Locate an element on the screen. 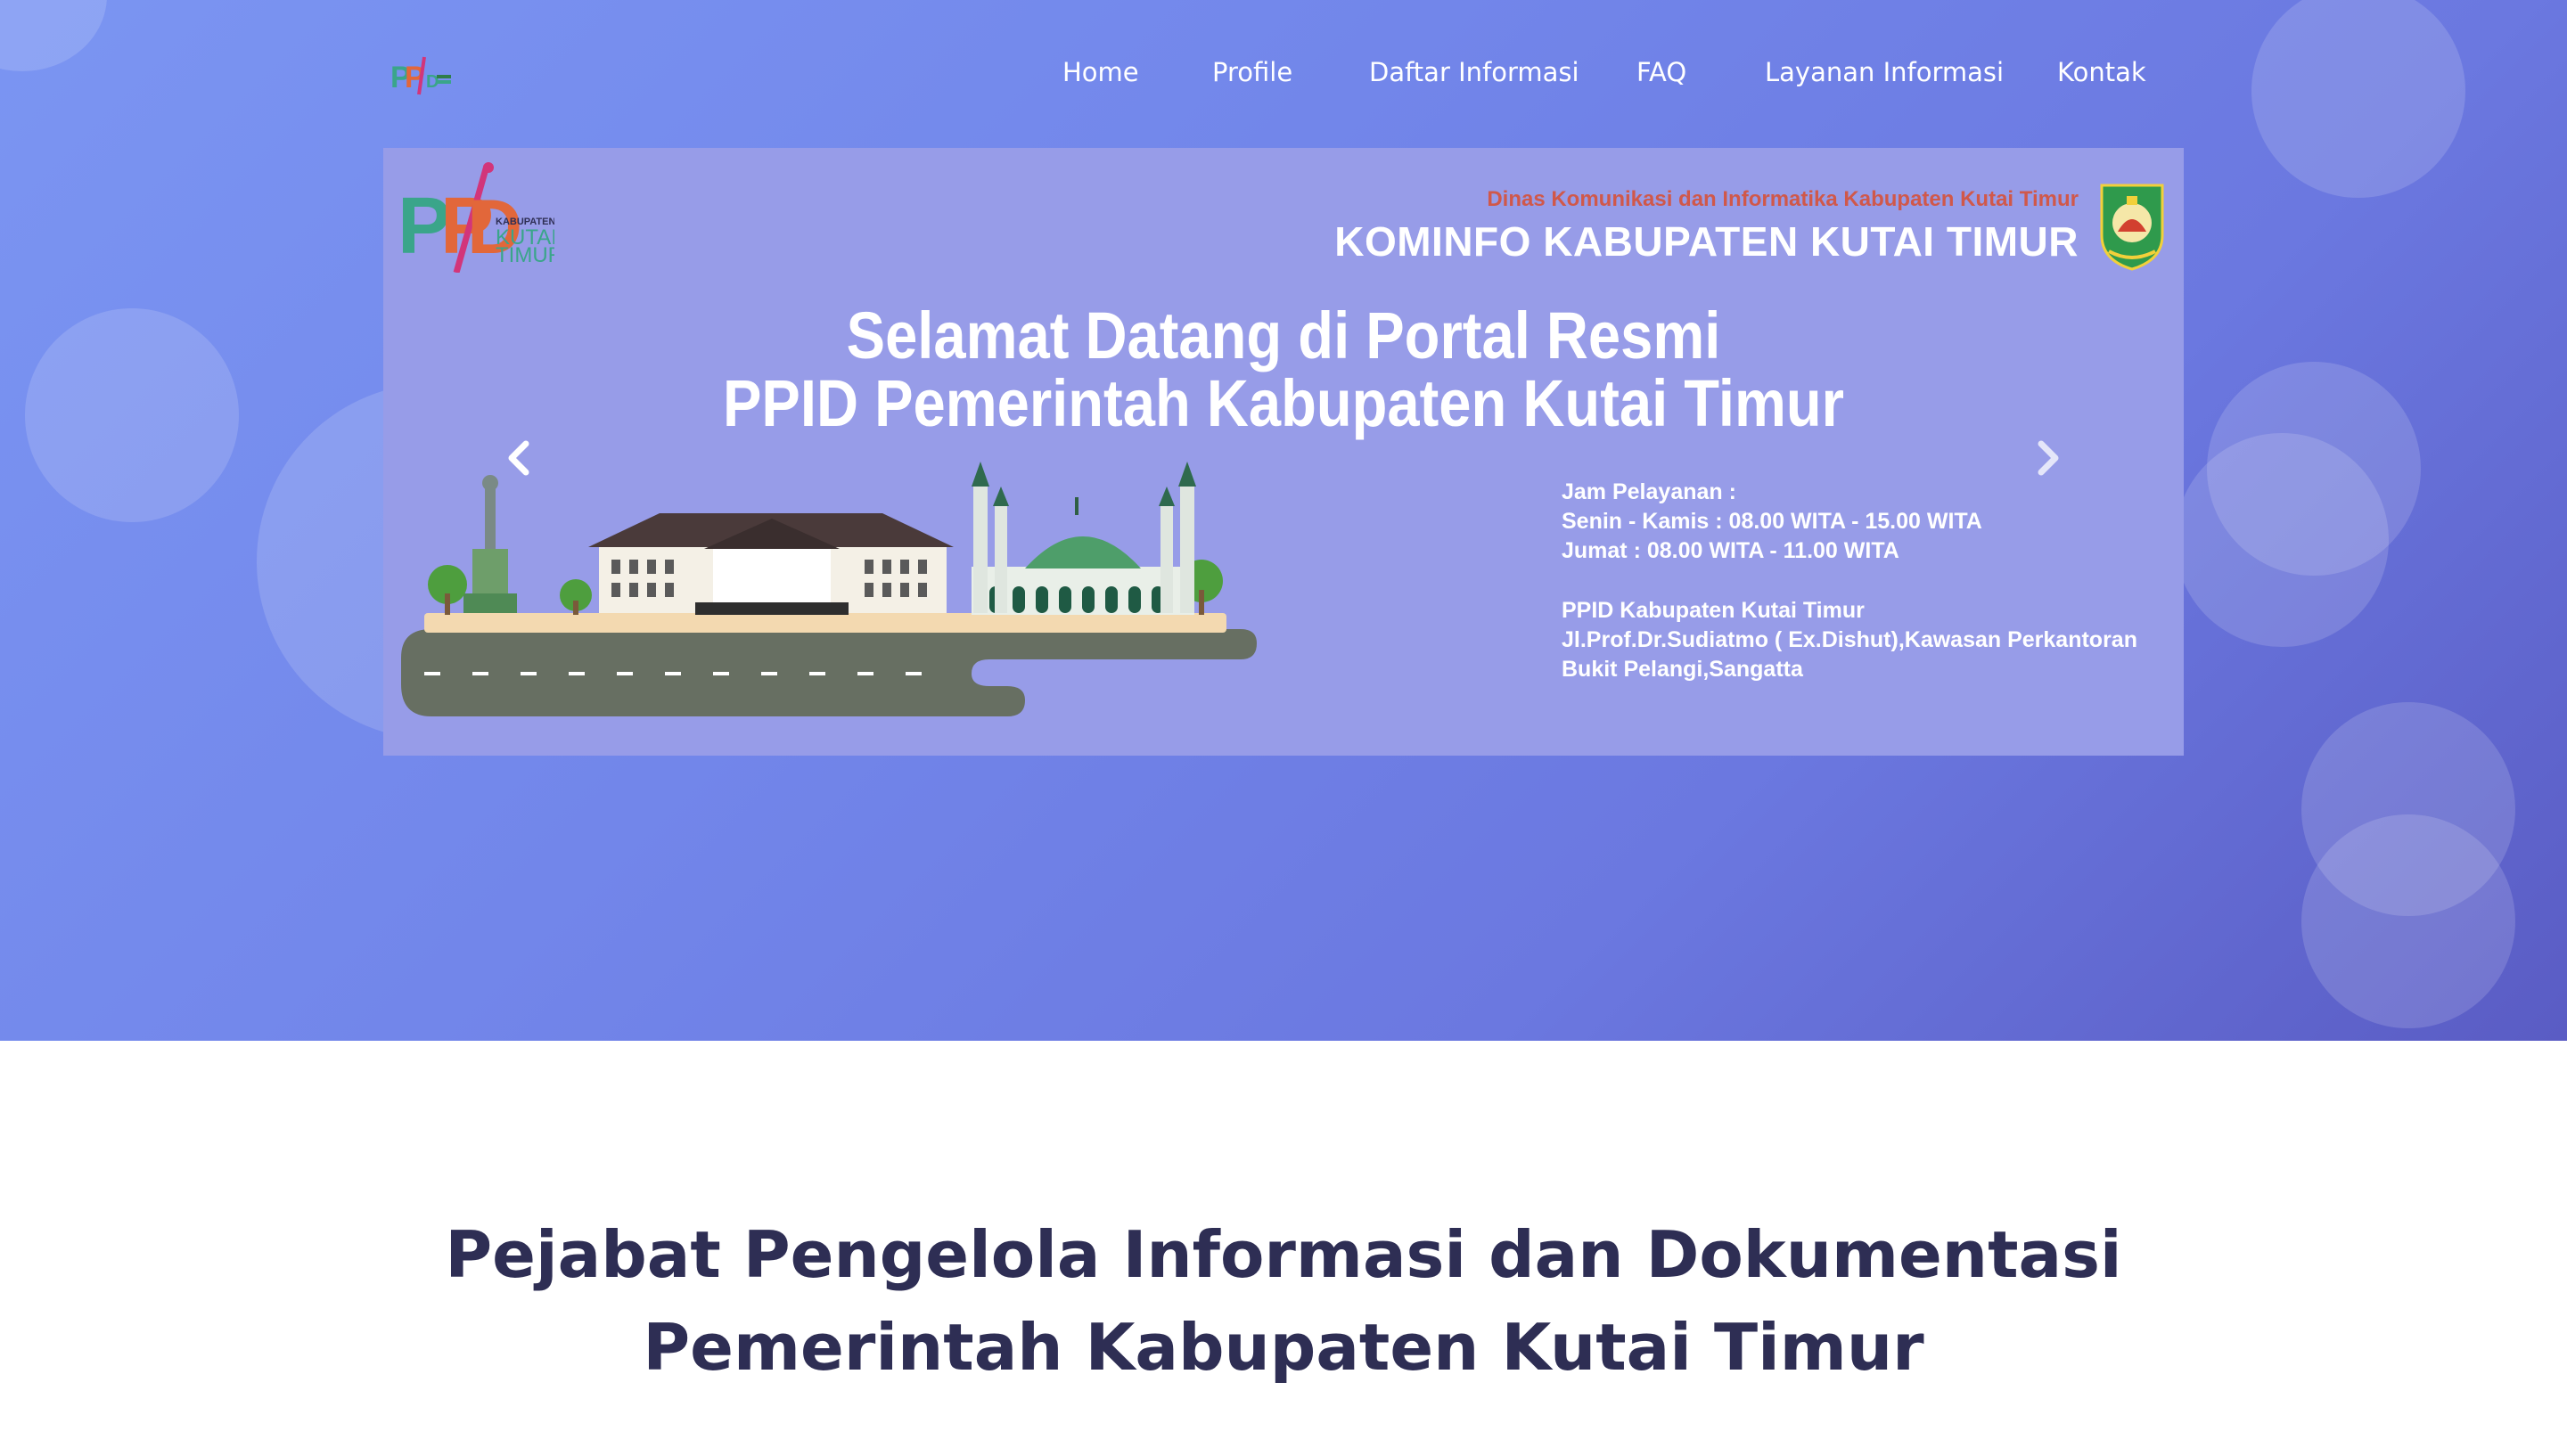  nav-faq-link: FAQ is located at coordinates (1661, 72).